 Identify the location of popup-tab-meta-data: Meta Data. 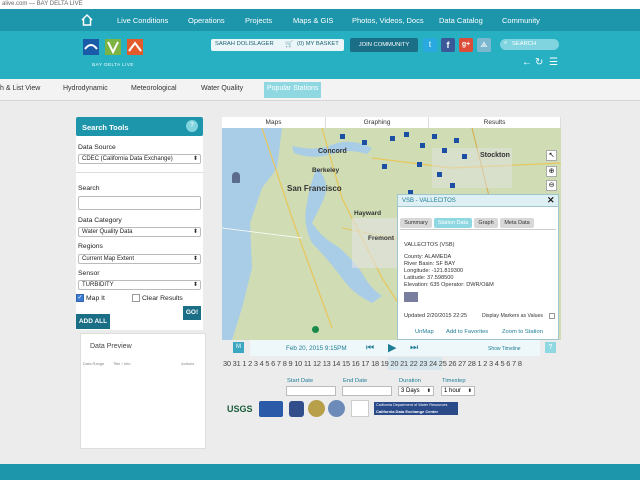
(517, 223).